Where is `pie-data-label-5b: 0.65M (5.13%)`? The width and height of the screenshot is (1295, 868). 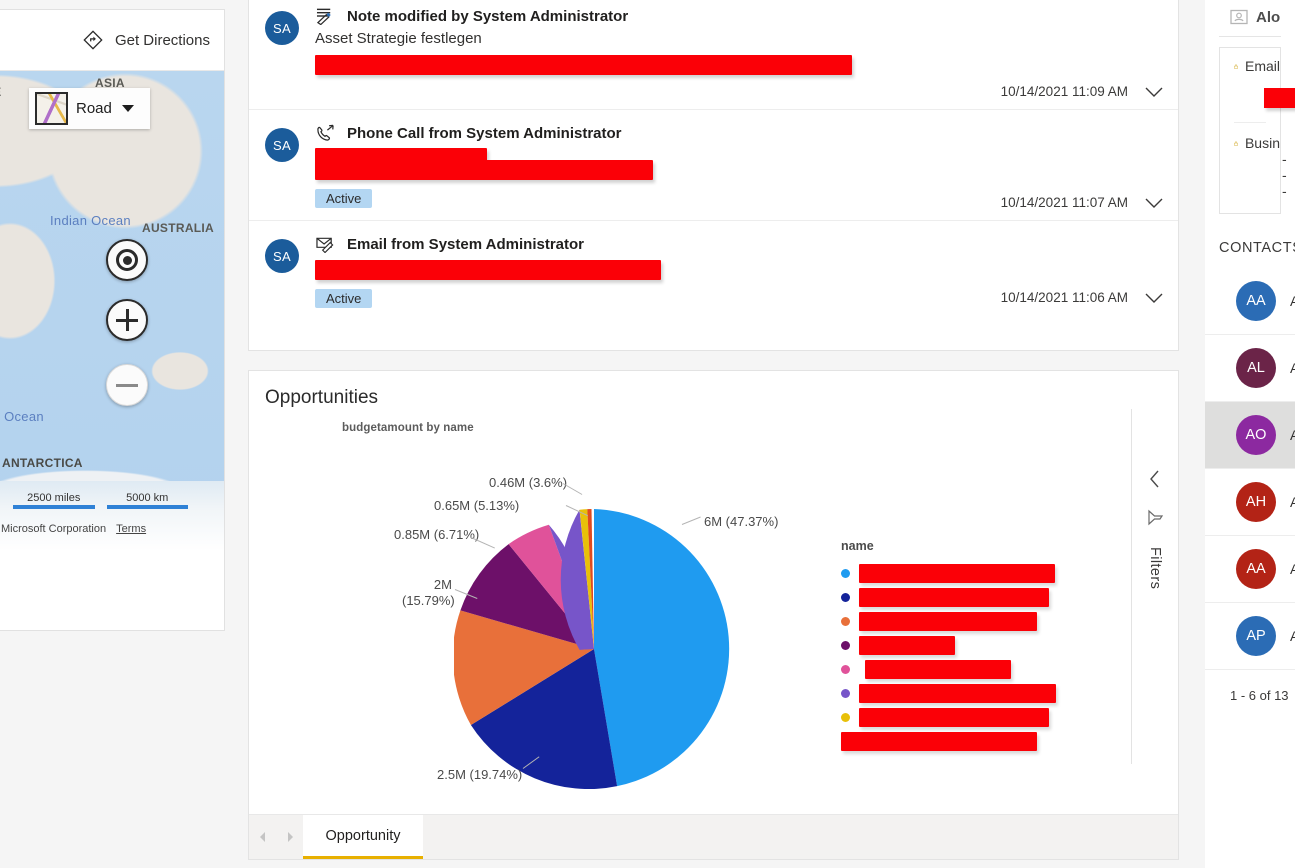 pie-data-label-5b: 0.65M (5.13%) is located at coordinates (477, 505).